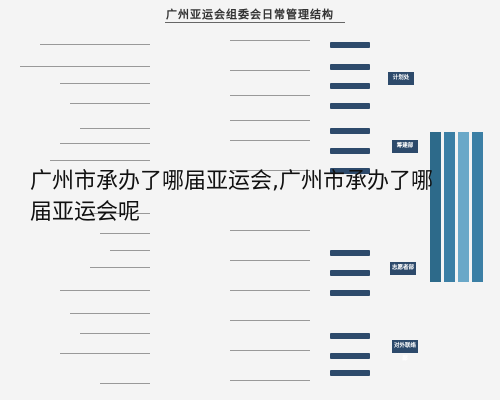 Image resolution: width=500 pixels, height=400 pixels. Describe the element at coordinates (405, 351) in the screenshot. I see `group-label: 对外联络部` at that location.